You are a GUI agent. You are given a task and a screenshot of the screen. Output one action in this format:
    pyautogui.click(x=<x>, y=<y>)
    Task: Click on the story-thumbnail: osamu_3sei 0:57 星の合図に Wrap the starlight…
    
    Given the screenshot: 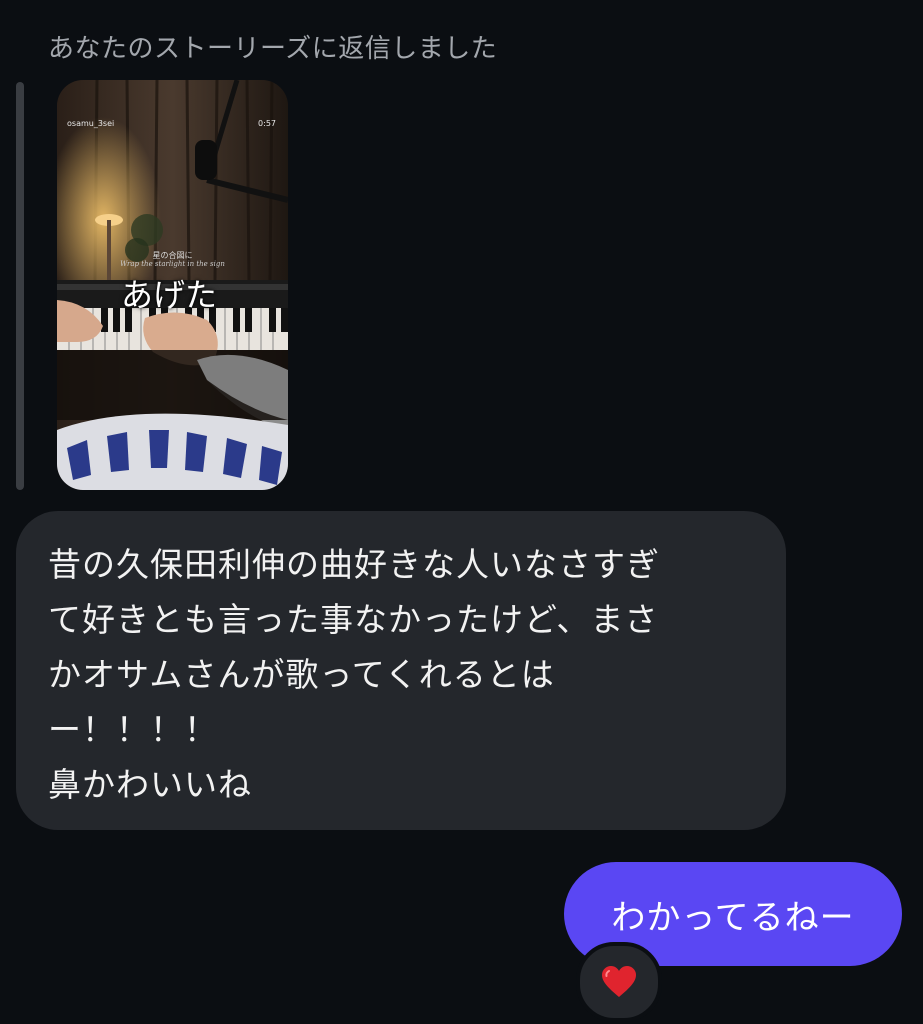 What is the action you would take?
    pyautogui.click(x=172, y=285)
    